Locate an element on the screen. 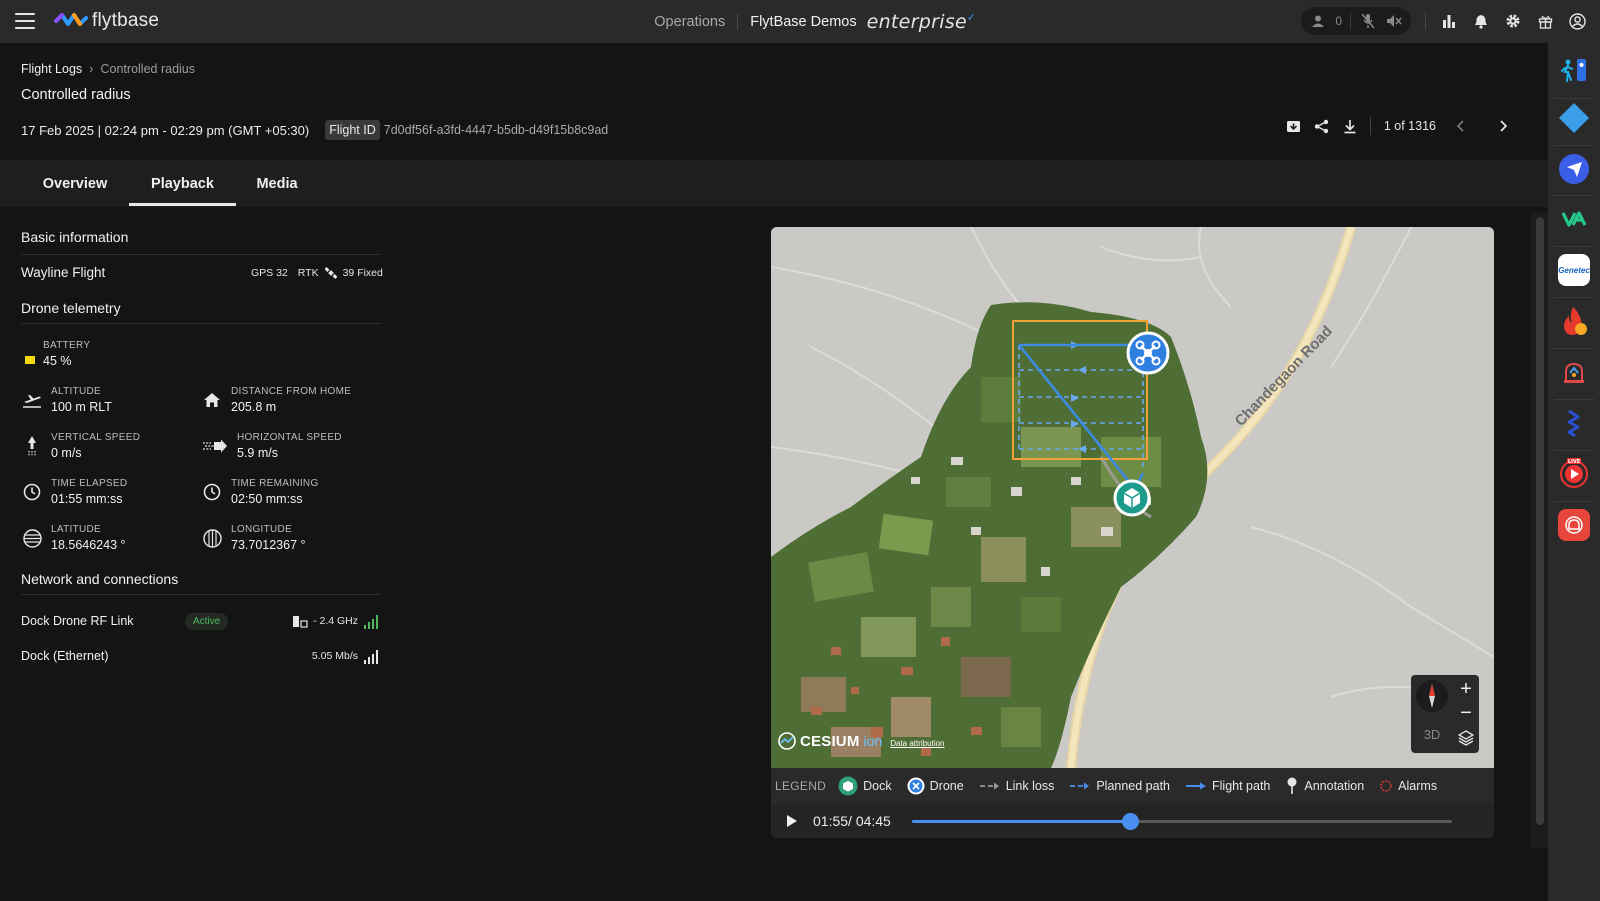 The height and width of the screenshot is (901, 1600). emergency-icon is located at coordinates (1574, 525).